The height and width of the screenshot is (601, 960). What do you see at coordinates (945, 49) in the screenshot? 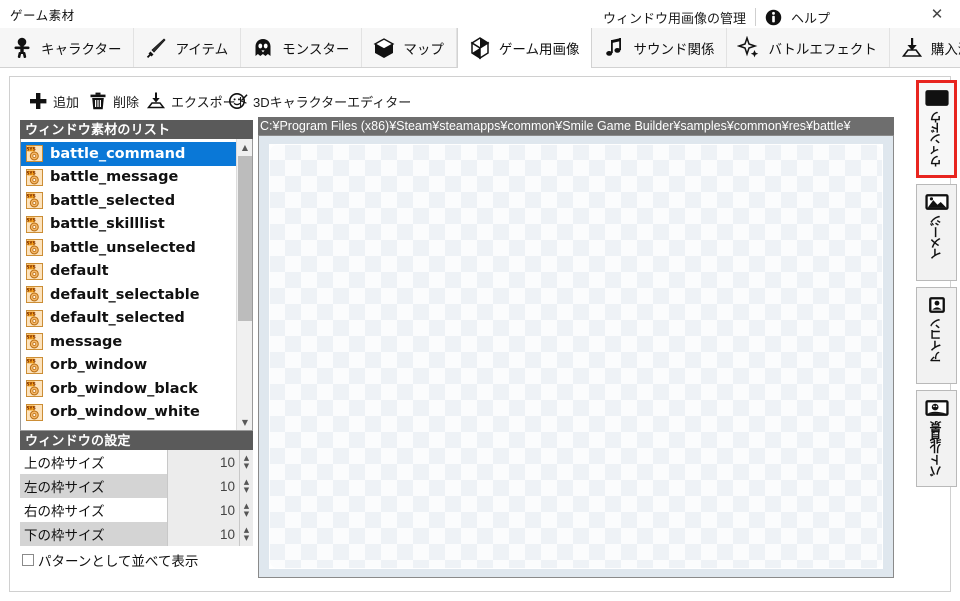
I see `tab-label: 購入済みDLC` at bounding box center [945, 49].